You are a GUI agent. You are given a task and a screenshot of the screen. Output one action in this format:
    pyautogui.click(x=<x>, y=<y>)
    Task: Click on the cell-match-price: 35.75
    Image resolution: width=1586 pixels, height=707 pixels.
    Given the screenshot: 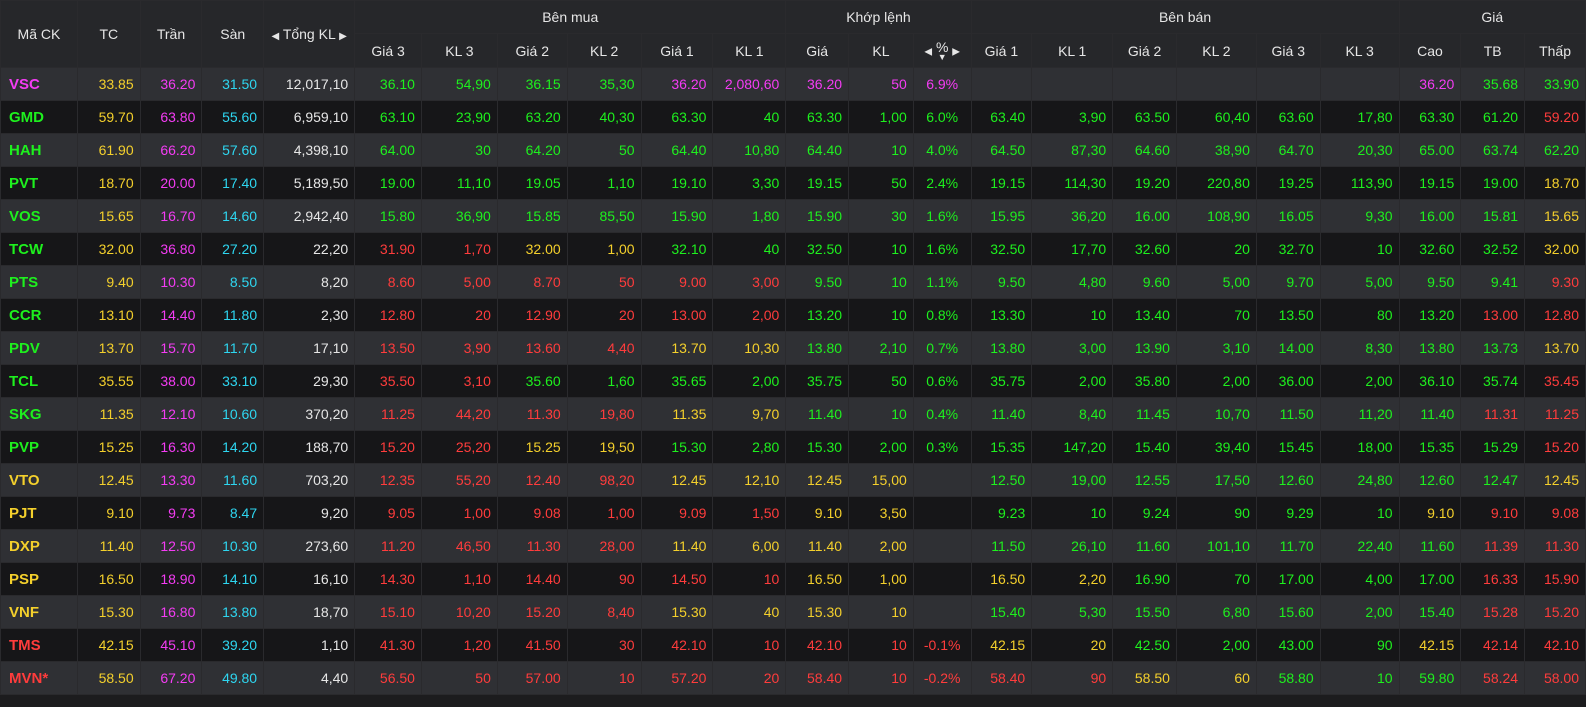 What is the action you would take?
    pyautogui.click(x=817, y=381)
    